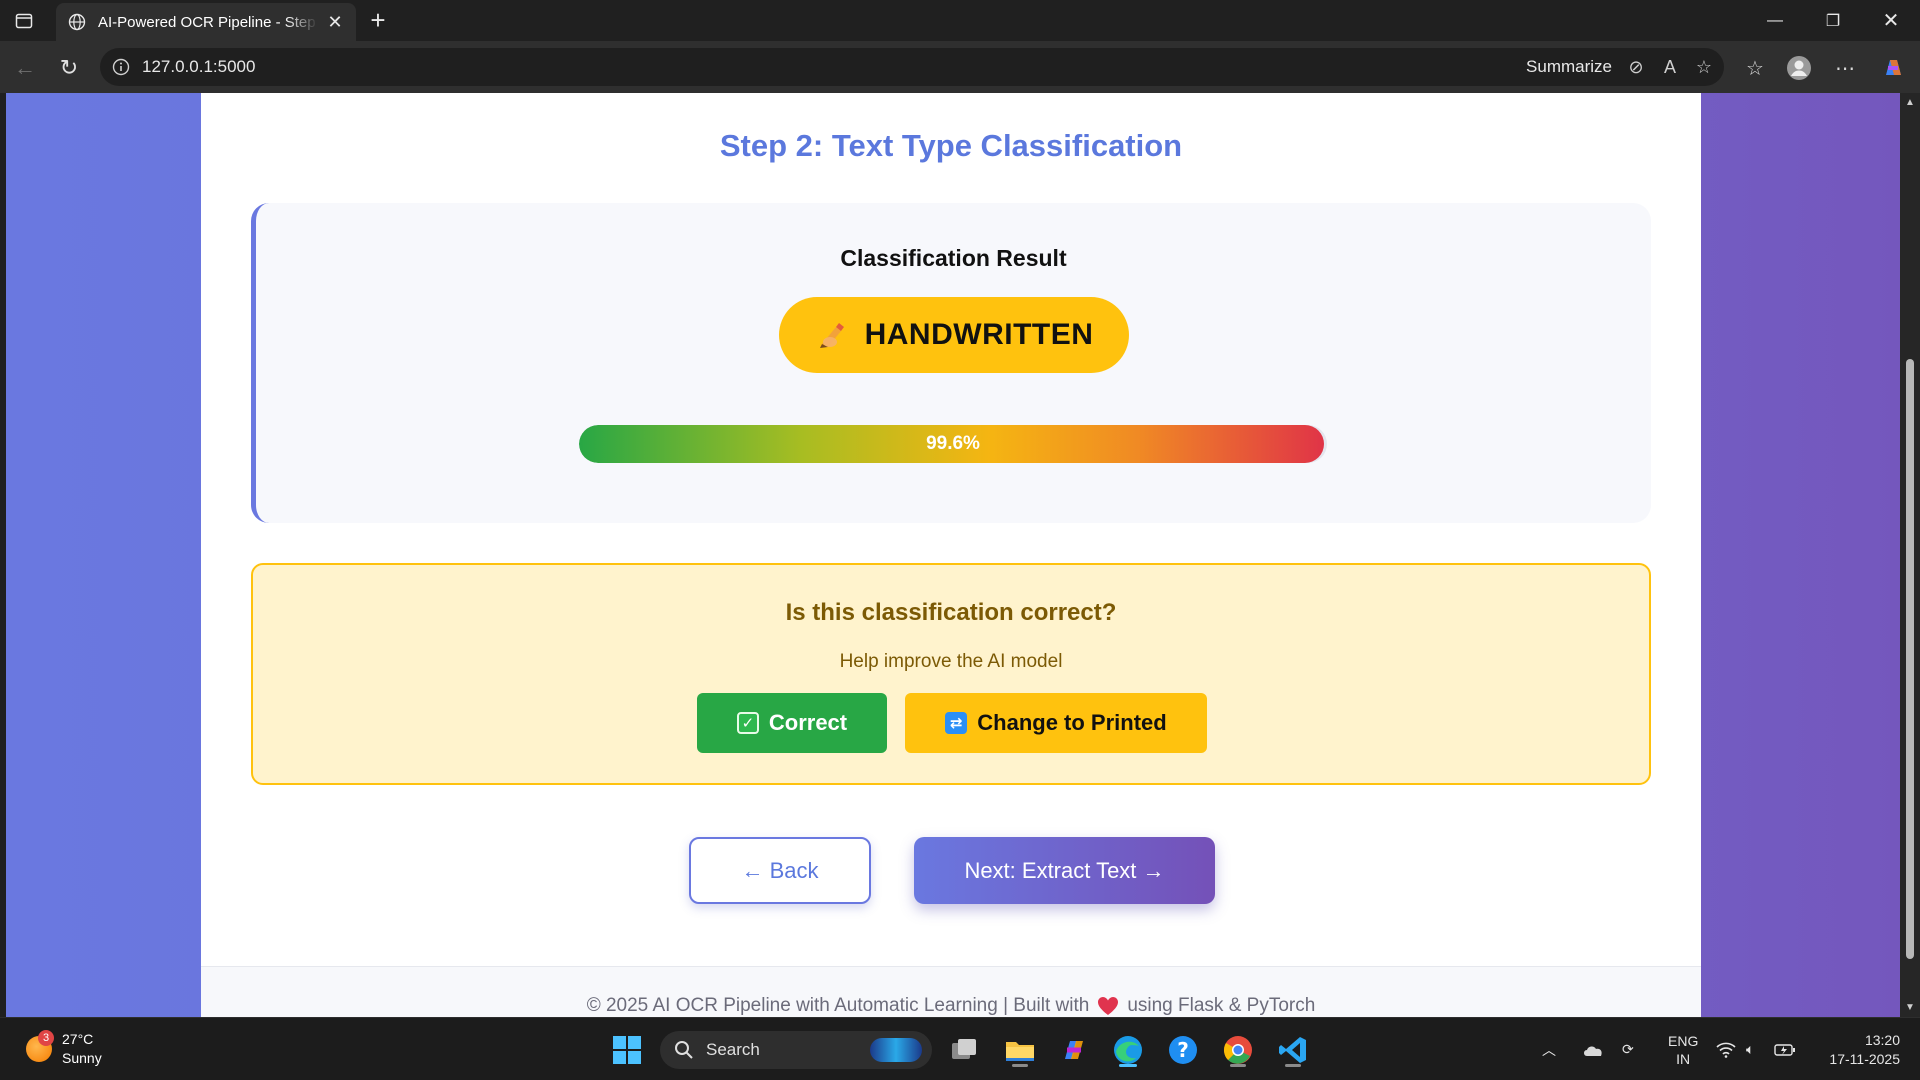 Image resolution: width=1920 pixels, height=1080 pixels. I want to click on tab-title: AI-Powered OCR Pipeline - Step b, so click(208, 22).